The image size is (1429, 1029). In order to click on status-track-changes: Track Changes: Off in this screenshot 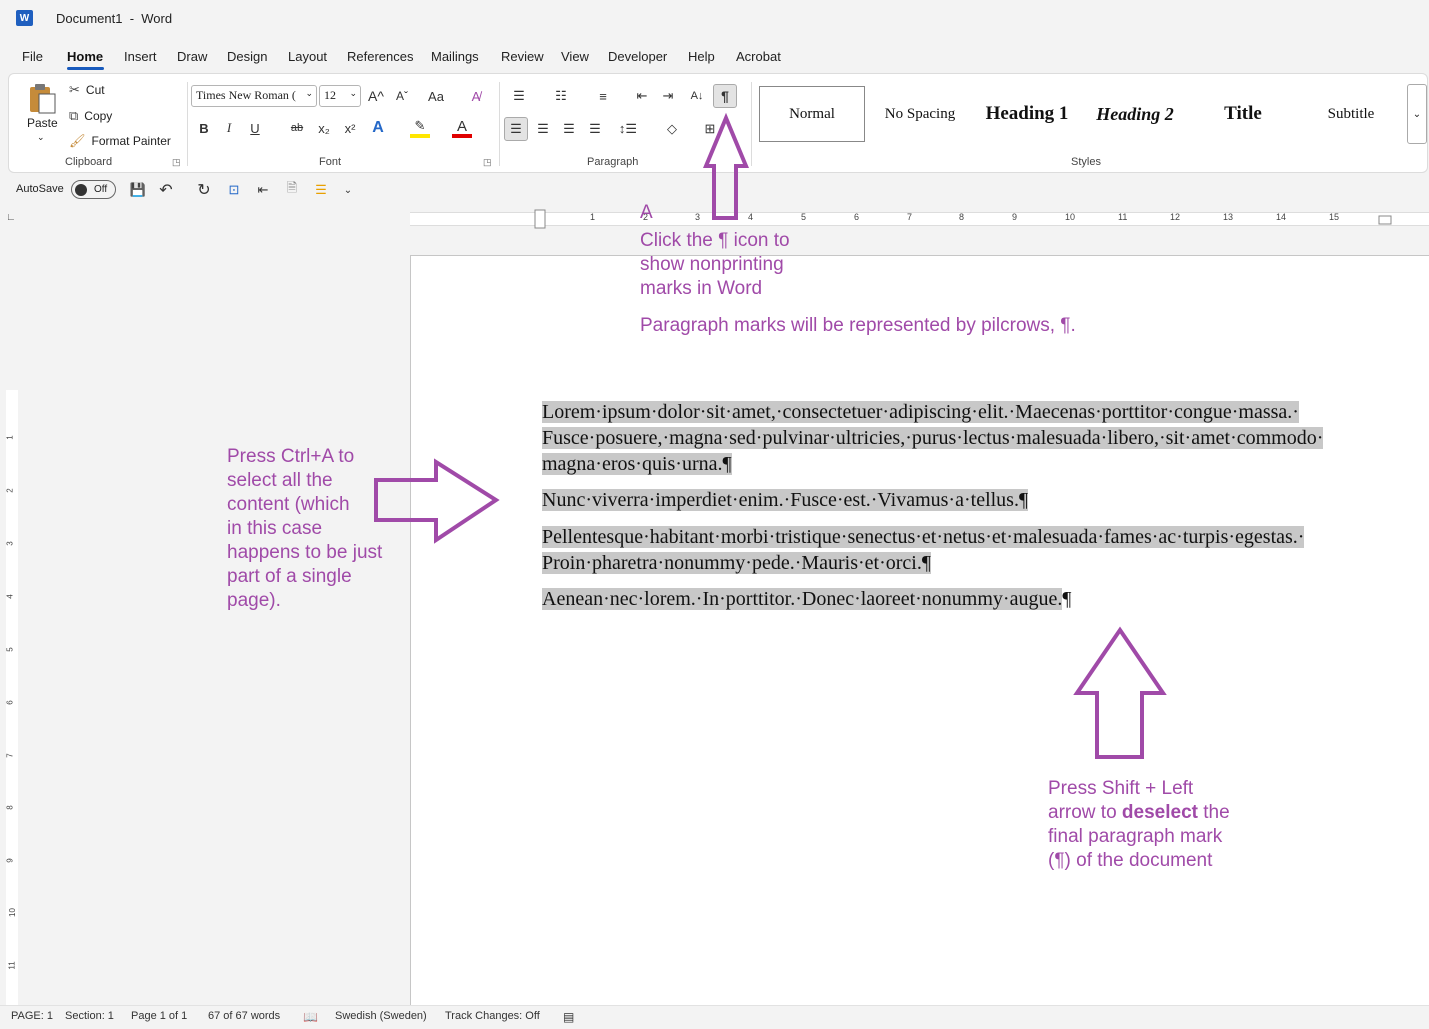, I will do `click(492, 1016)`.